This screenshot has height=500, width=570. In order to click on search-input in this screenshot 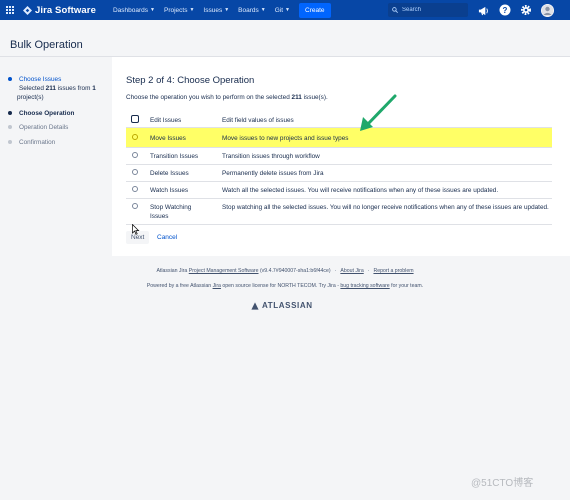, I will do `click(432, 10)`.